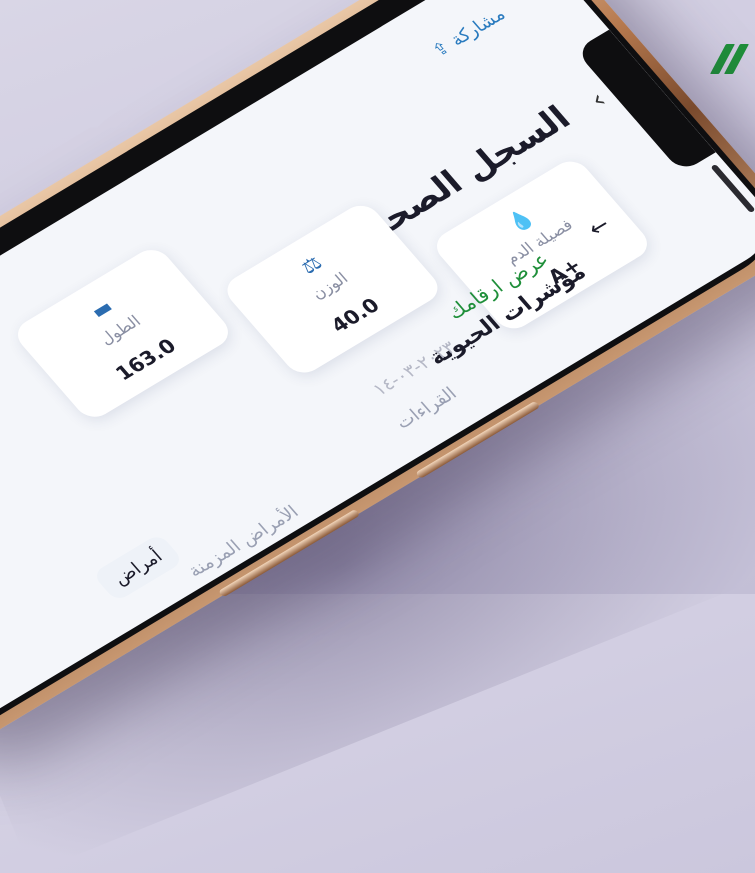 The image size is (755, 873). What do you see at coordinates (123, 333) in the screenshot?
I see `vital-card-height: ▬ الطول 163.0` at bounding box center [123, 333].